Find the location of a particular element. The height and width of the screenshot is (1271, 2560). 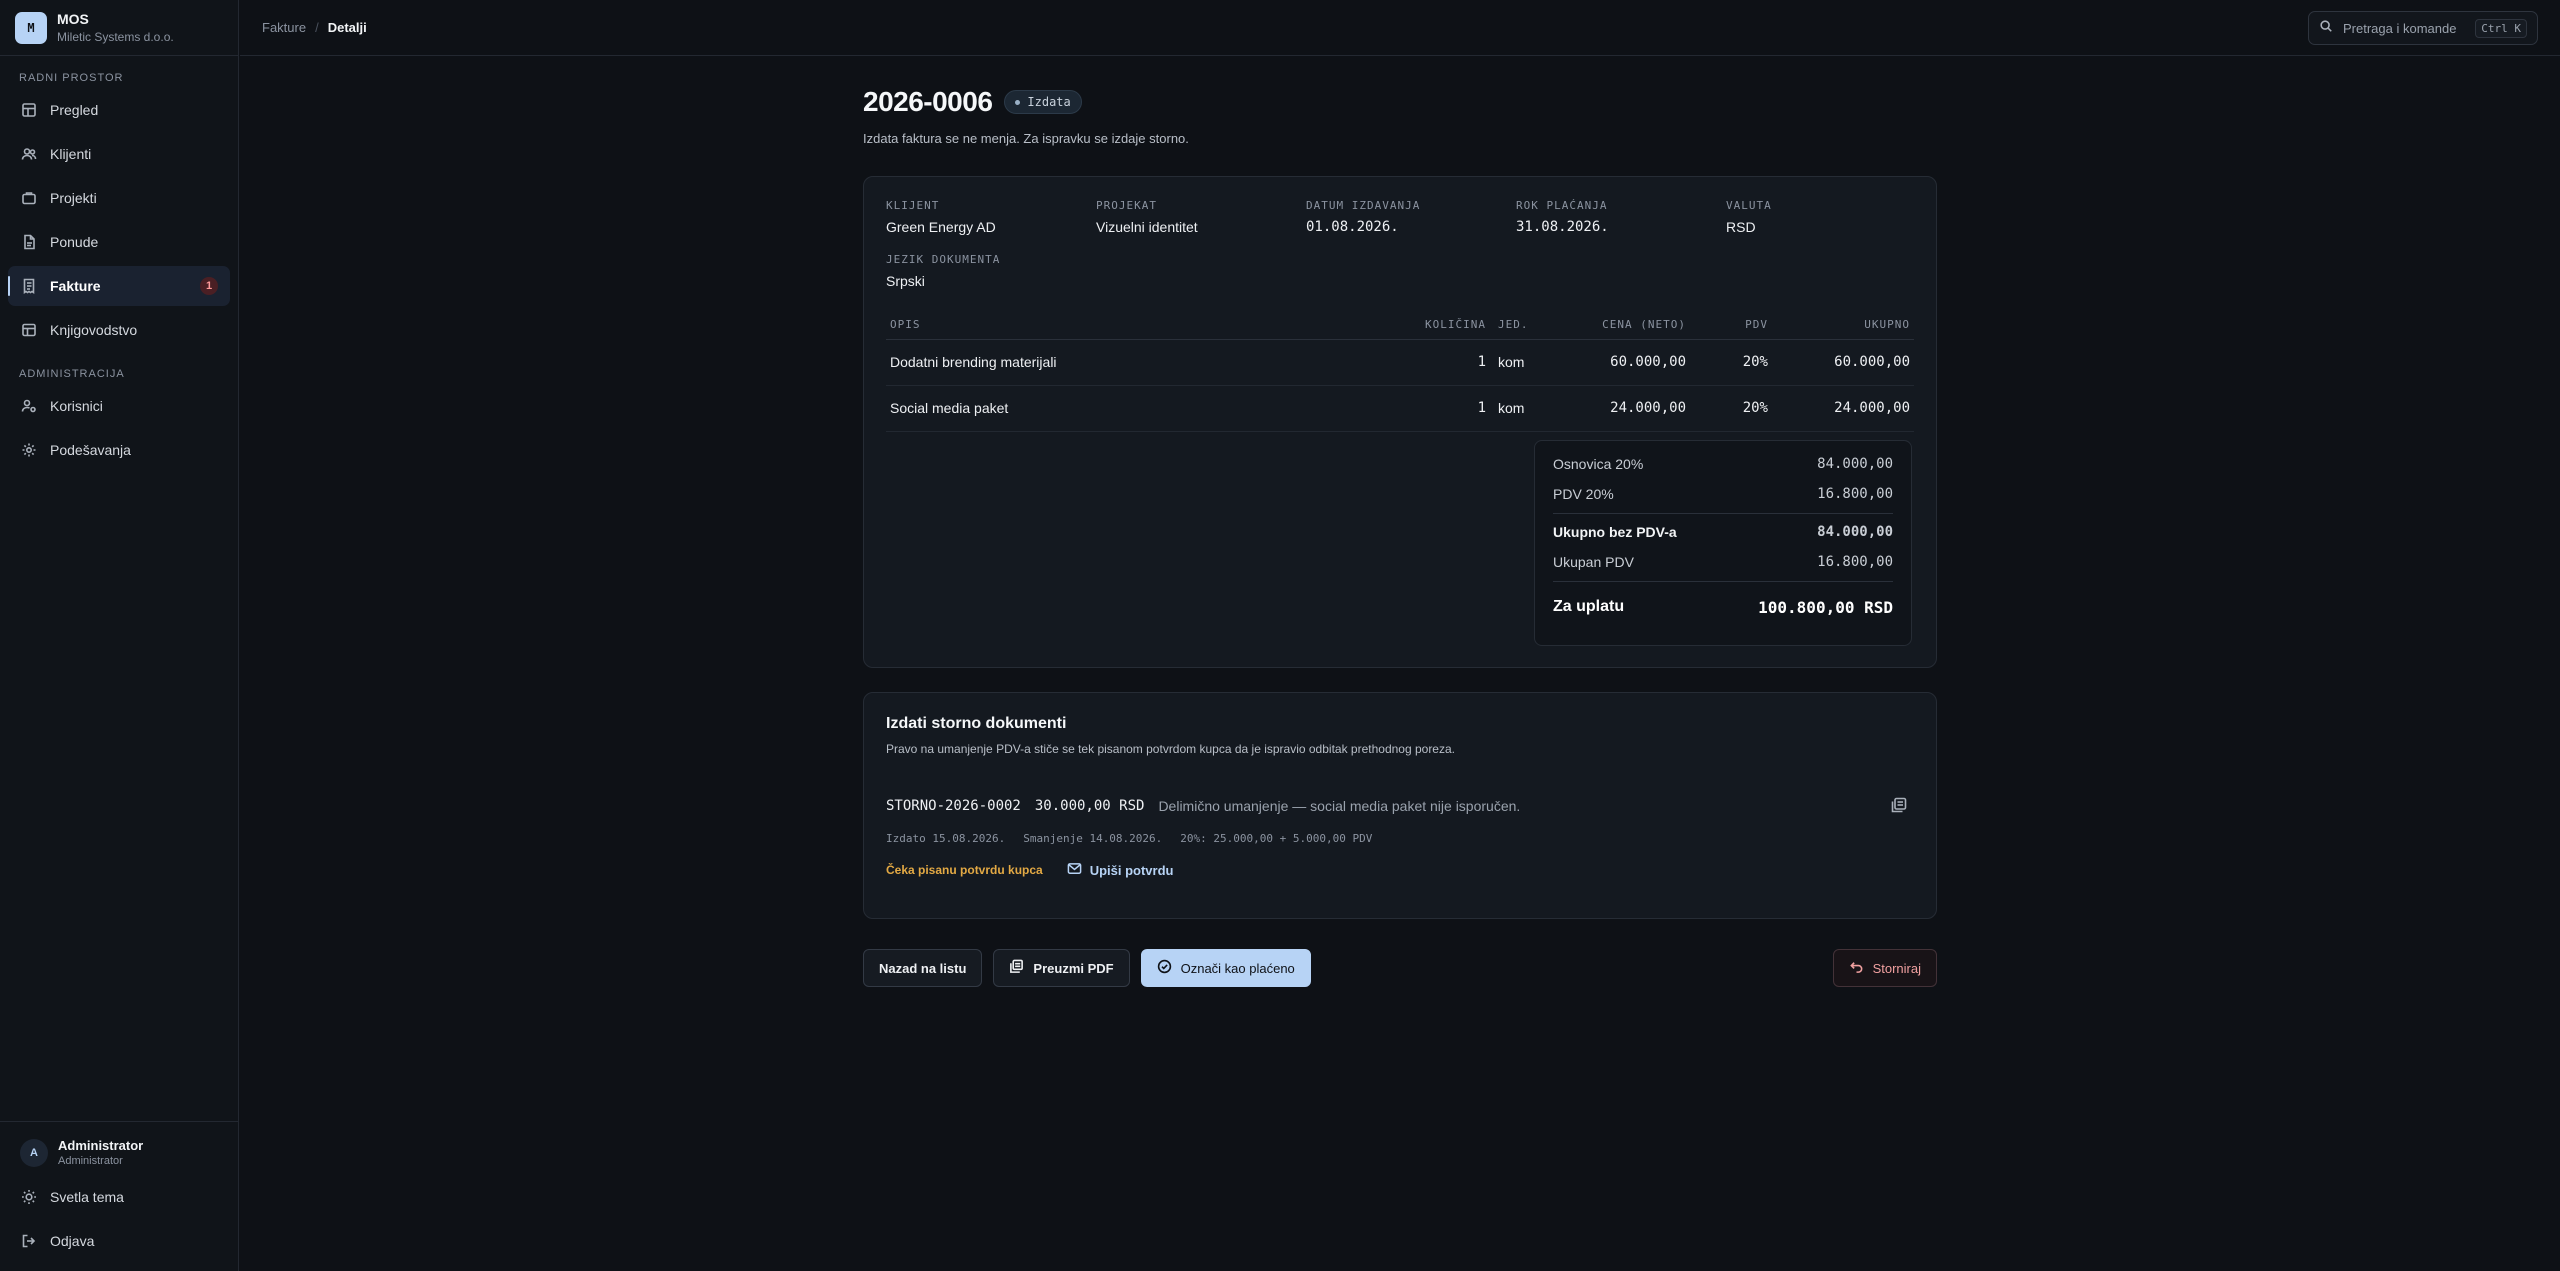

base-value: 84.000,00 is located at coordinates (1855, 464).